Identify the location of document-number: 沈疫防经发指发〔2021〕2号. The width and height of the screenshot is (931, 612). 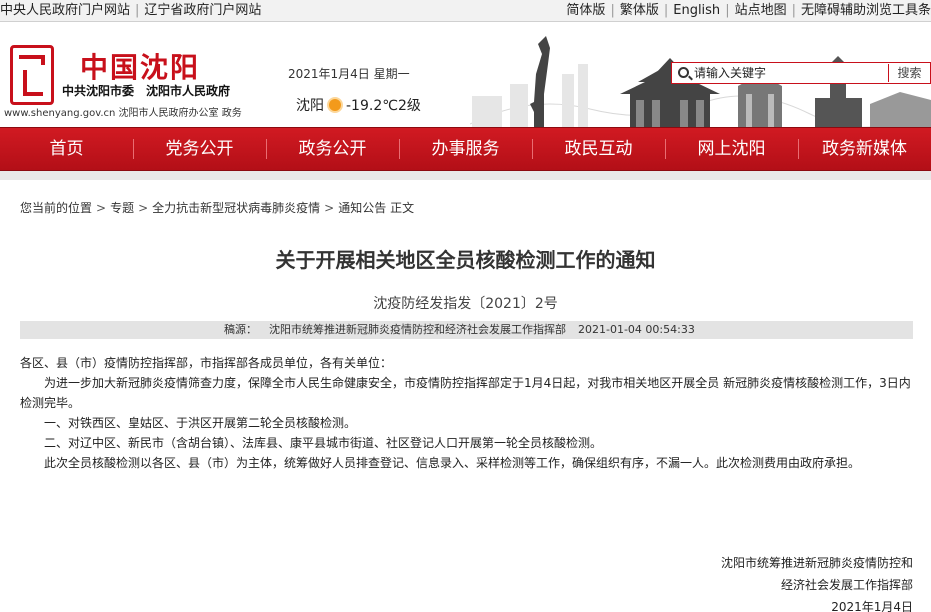
(465, 304).